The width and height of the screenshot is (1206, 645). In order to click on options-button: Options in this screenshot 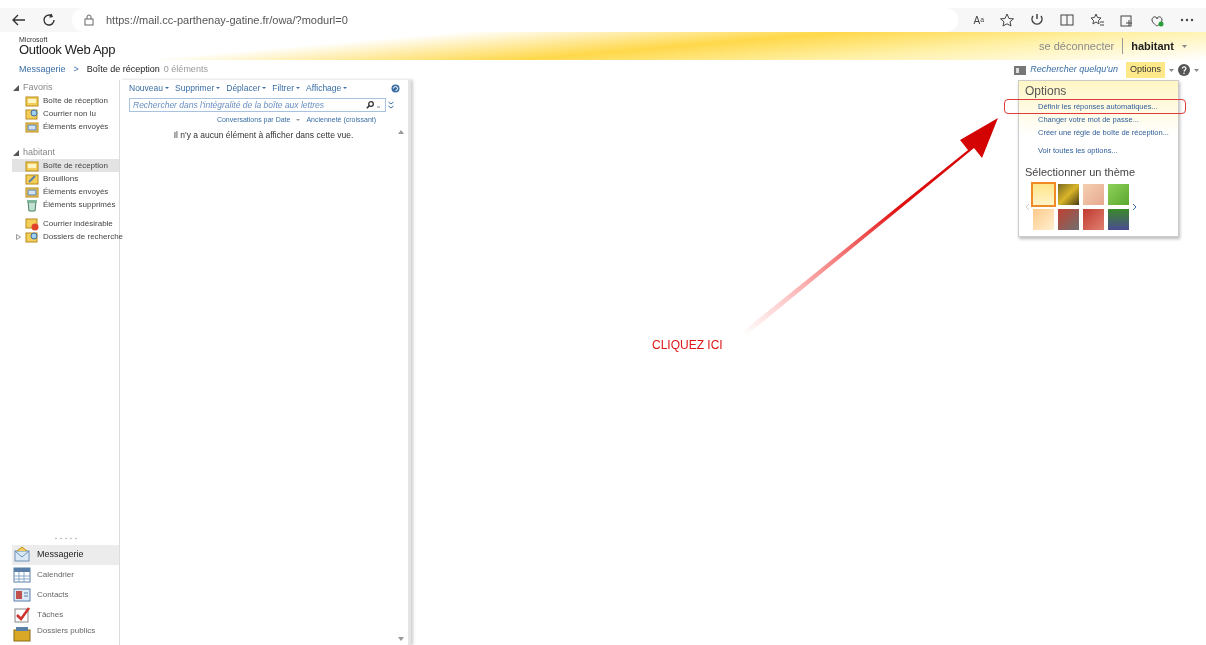, I will do `click(1145, 70)`.